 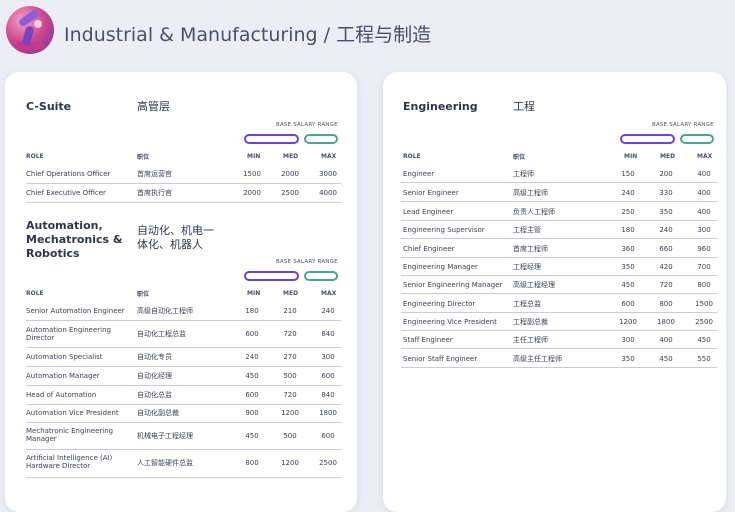 What do you see at coordinates (290, 174) in the screenshot?
I see `salary-med: 2000` at bounding box center [290, 174].